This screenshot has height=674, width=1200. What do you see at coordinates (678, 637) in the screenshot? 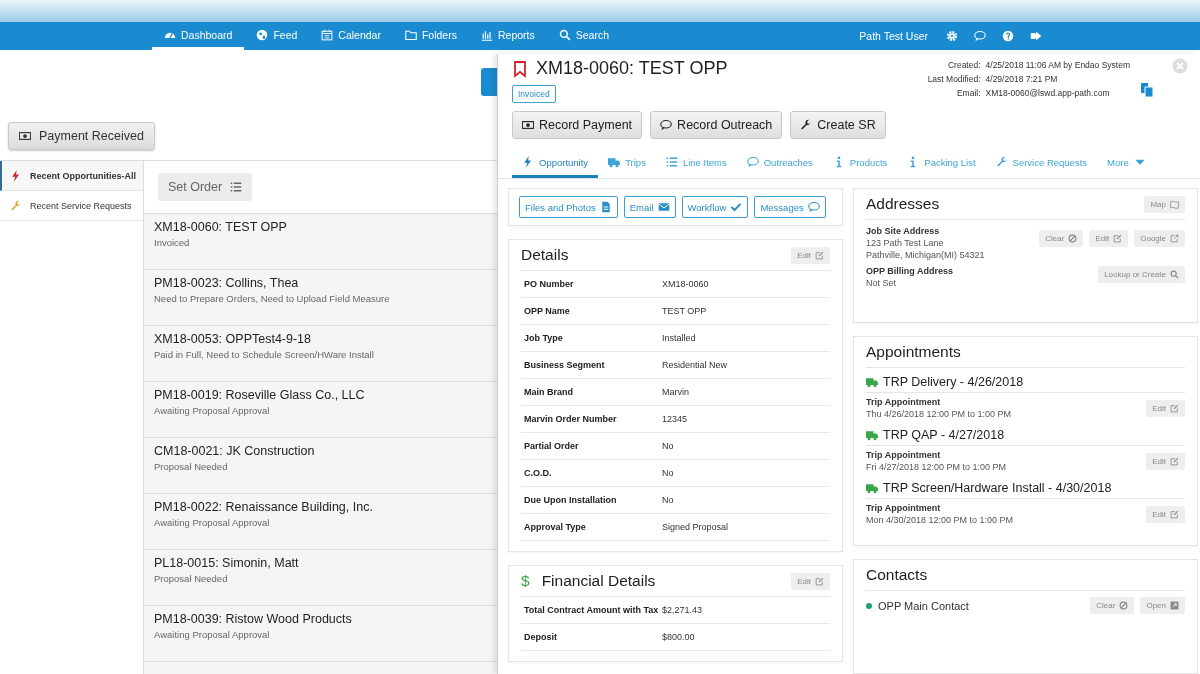
I see `field-value: $800.00` at bounding box center [678, 637].